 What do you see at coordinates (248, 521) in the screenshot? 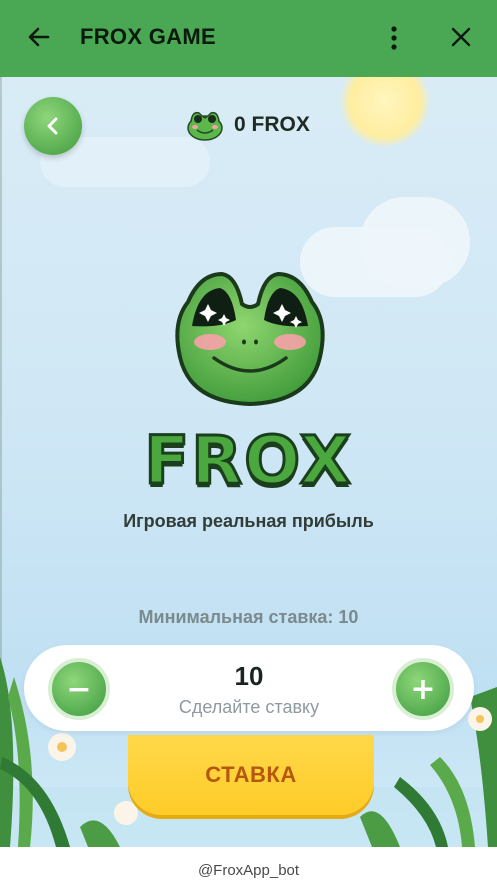
I see `tagline: Игровая реальная прибыль` at bounding box center [248, 521].